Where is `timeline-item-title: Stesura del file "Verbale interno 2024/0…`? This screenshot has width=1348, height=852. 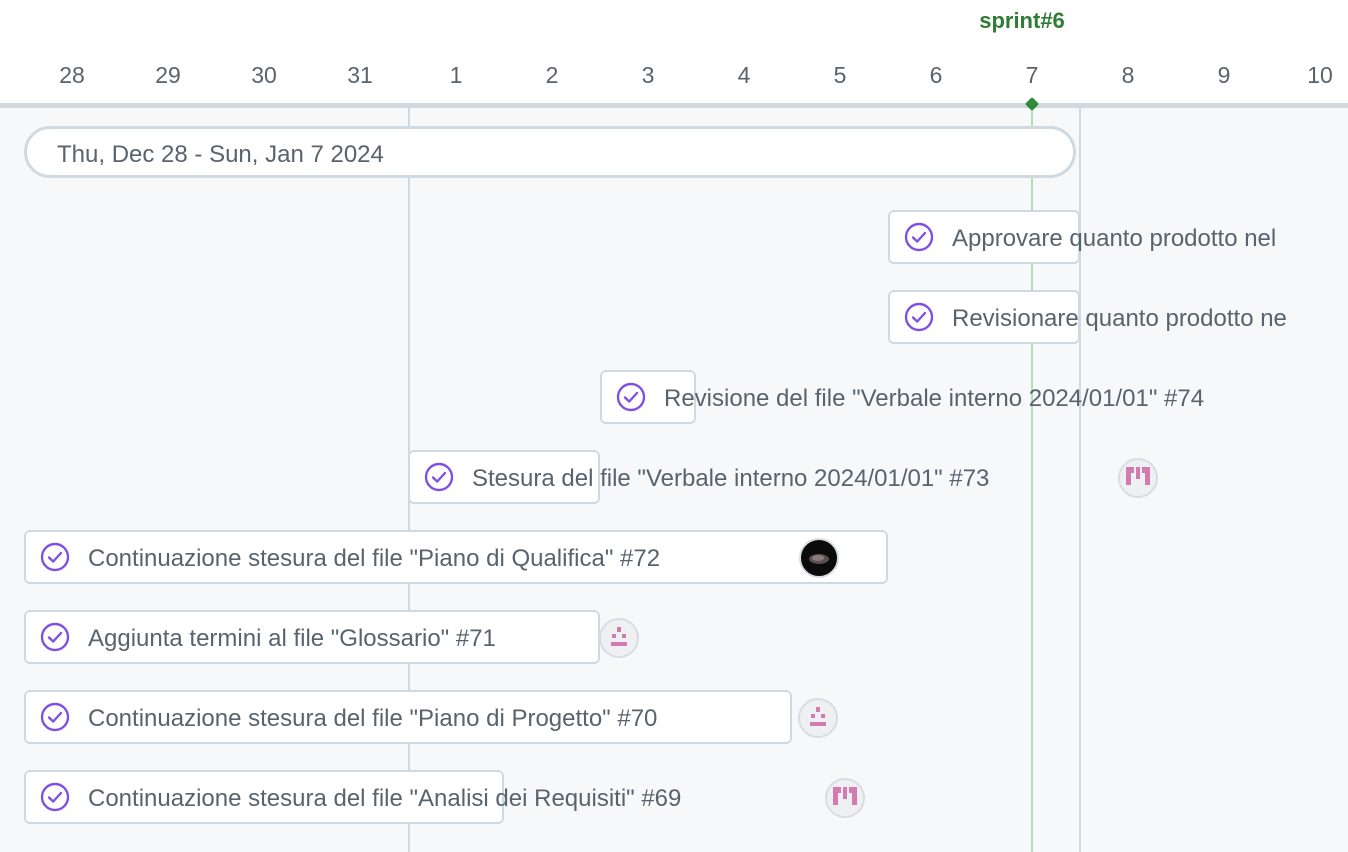
timeline-item-title: Stesura del file "Verbale interno 2024/0… is located at coordinates (730, 479).